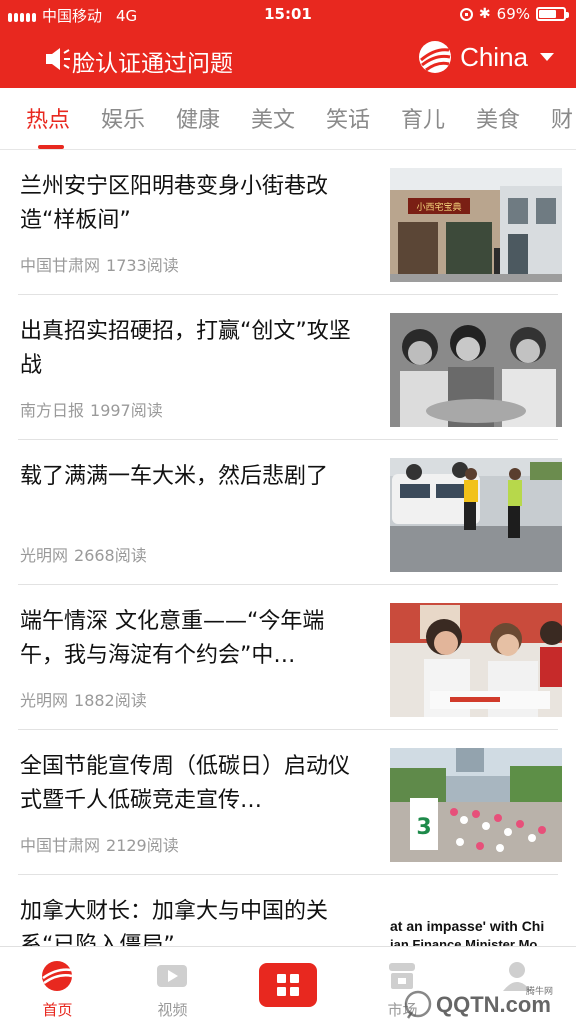 This screenshot has width=576, height=1024. Describe the element at coordinates (463, 941) in the screenshot. I see `thumbnail-headline-line2: ian Finance Minister Mo` at that location.